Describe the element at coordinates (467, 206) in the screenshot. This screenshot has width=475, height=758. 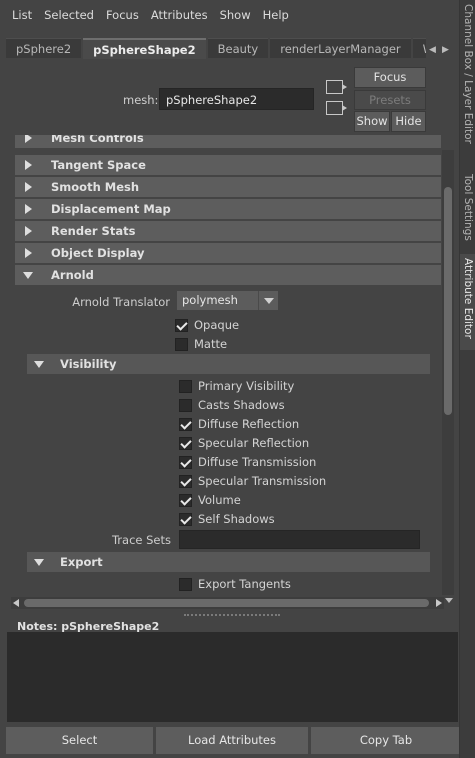
I see `tab-tool-settings: Tool Settings` at that location.